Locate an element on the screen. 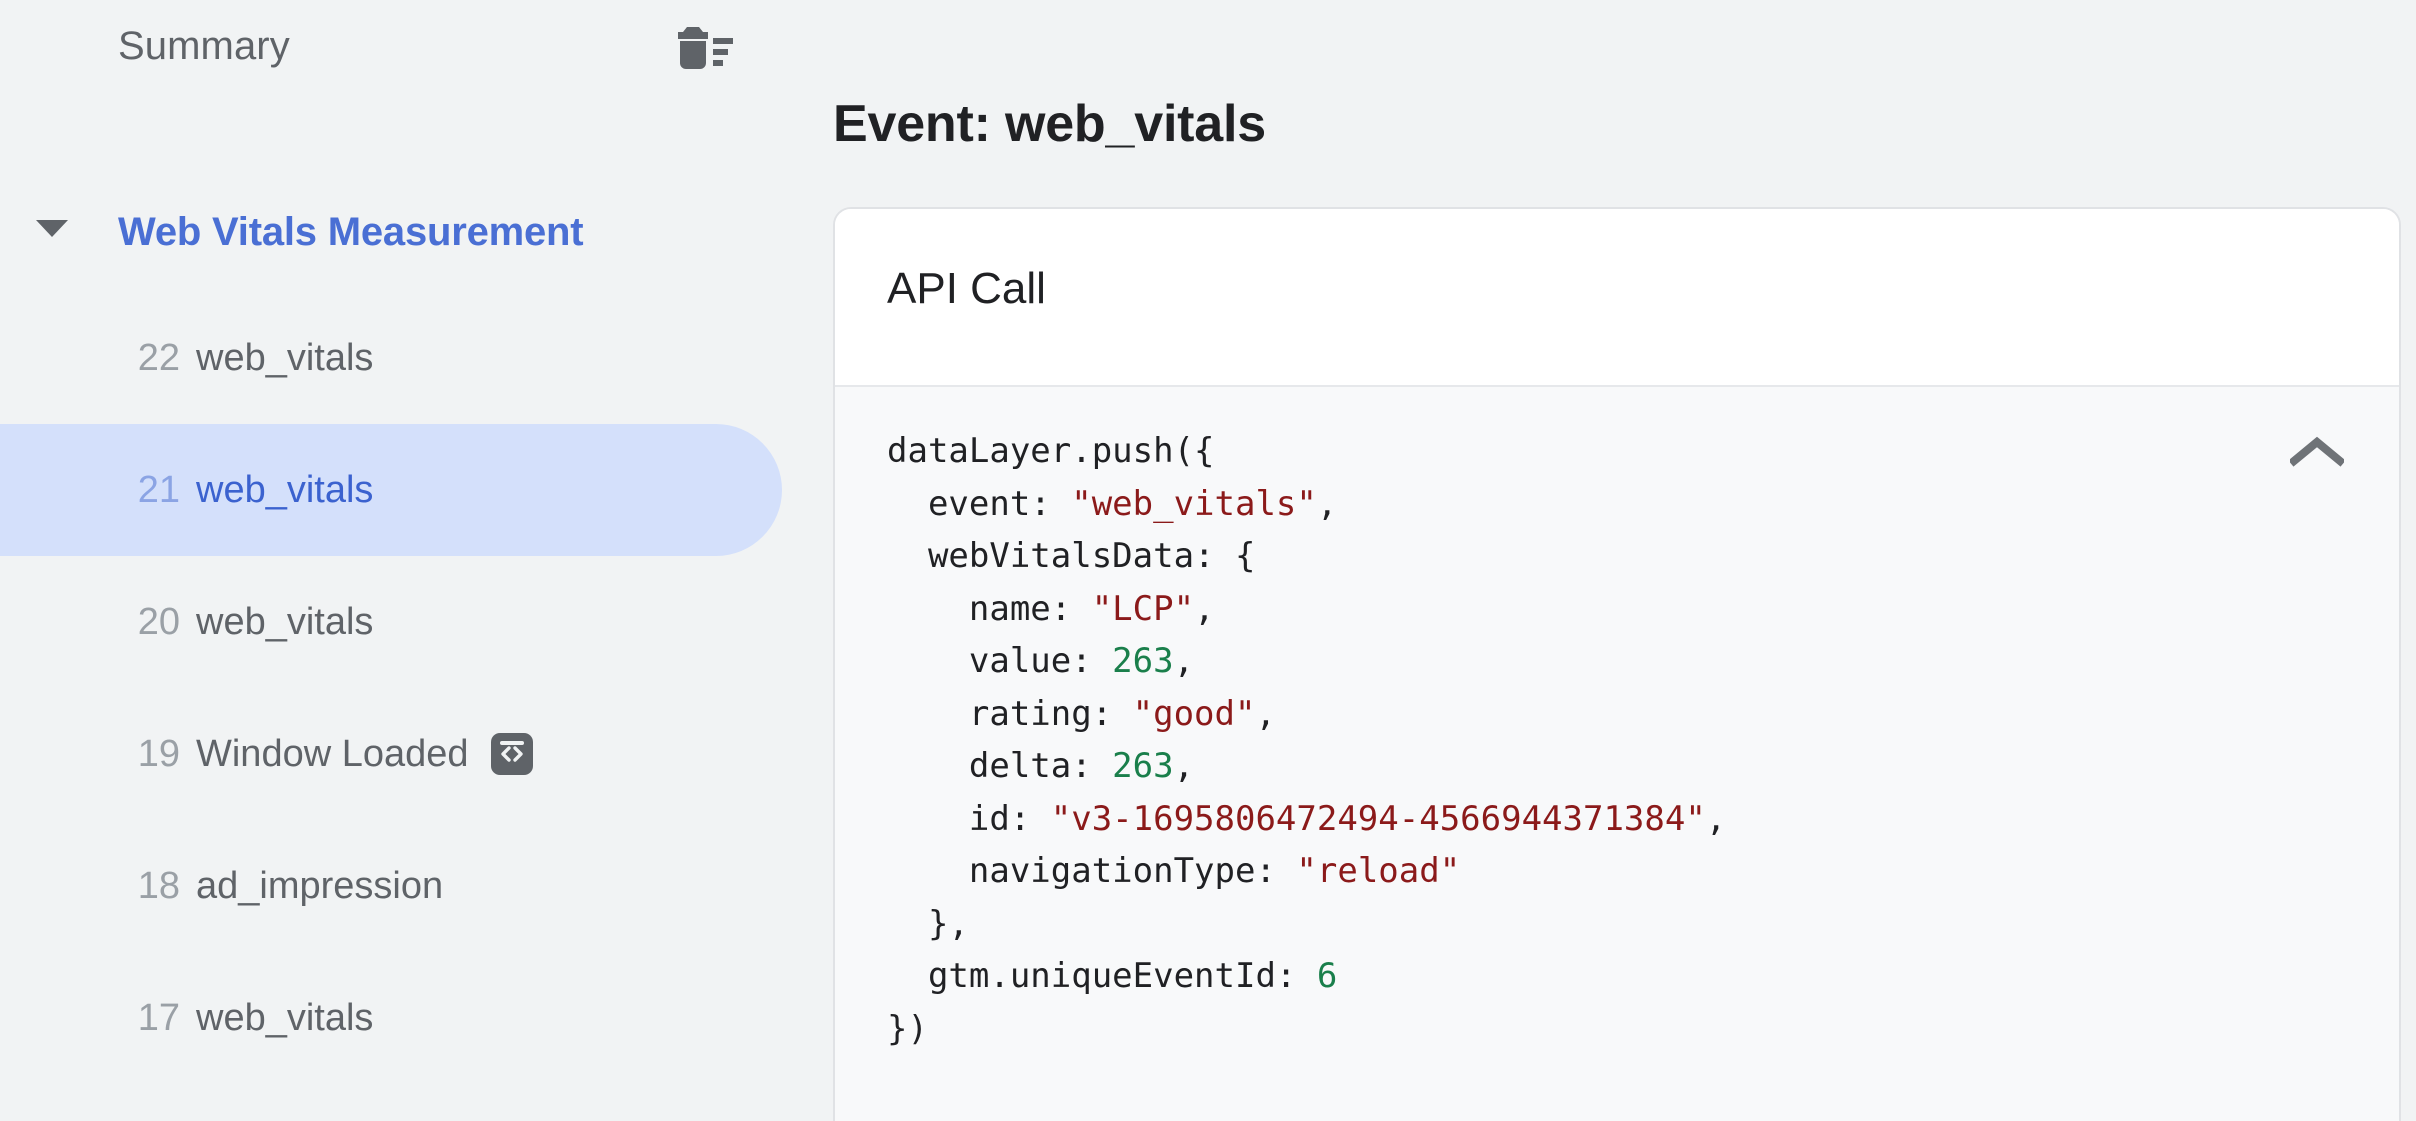  page-title: Event: web_vitals is located at coordinates (1049, 123).